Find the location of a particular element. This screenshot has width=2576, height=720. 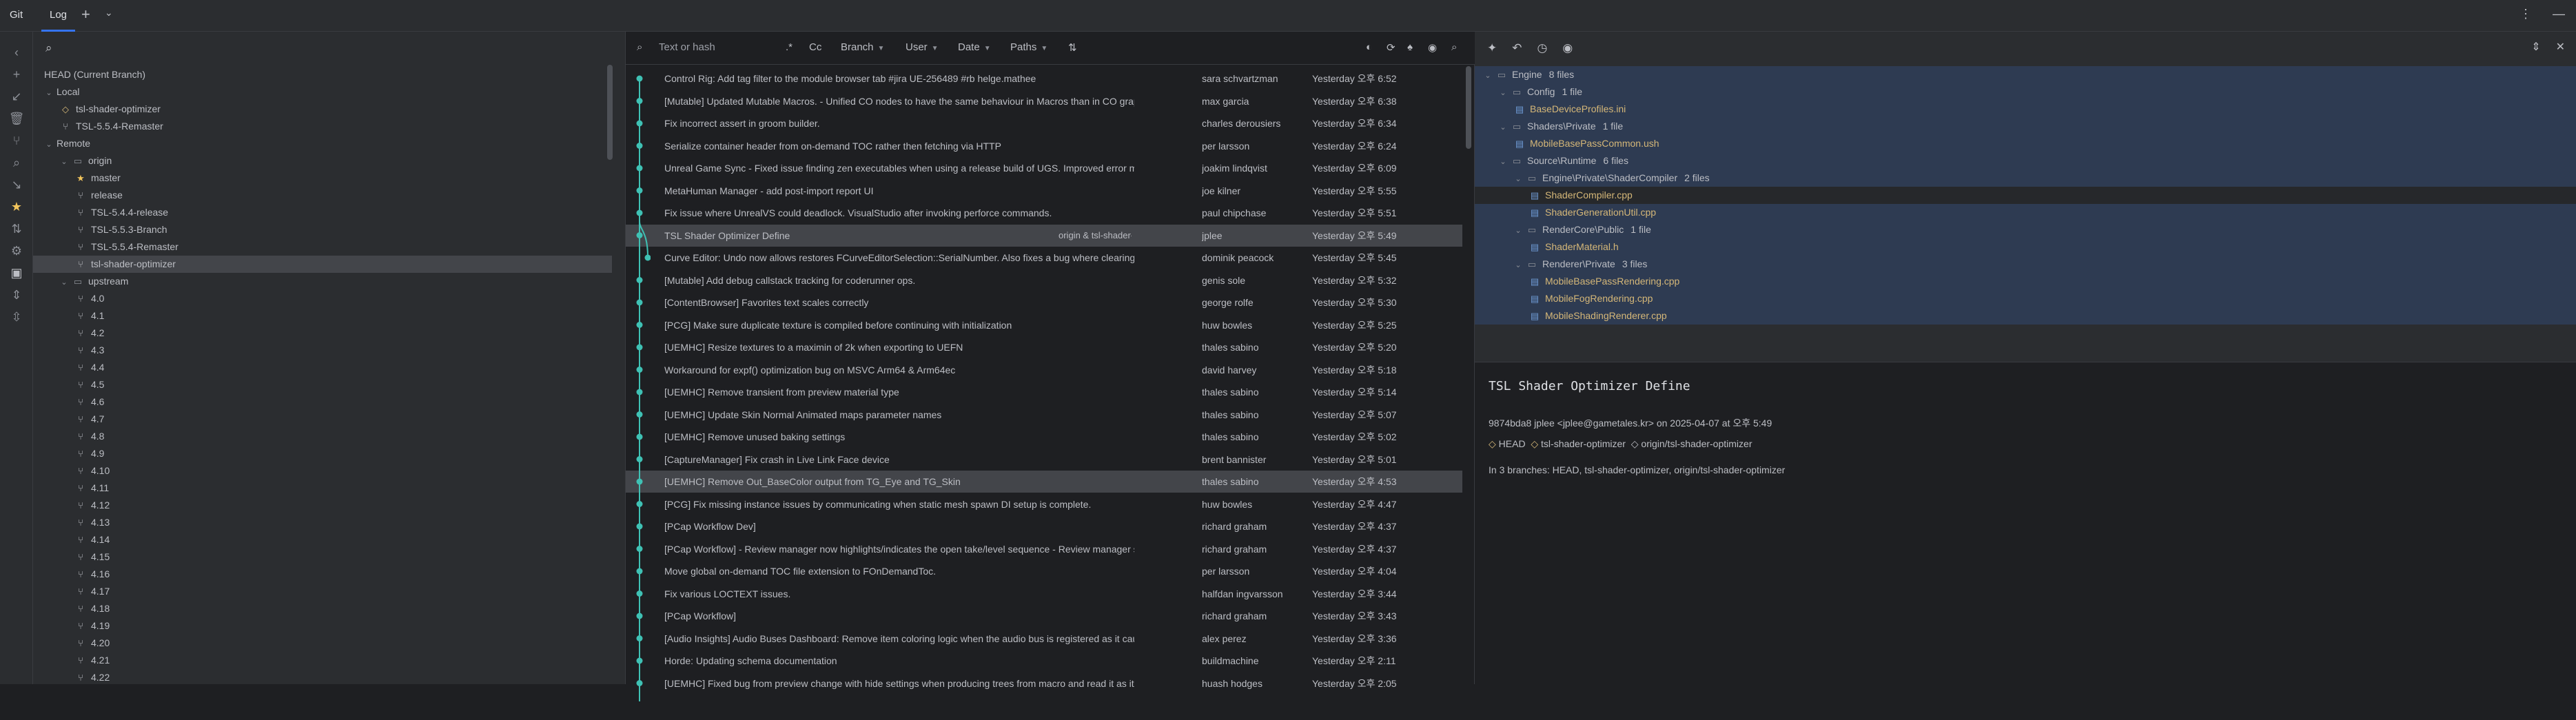

branch-item: ⑂ 4.10 is located at coordinates (322, 471).